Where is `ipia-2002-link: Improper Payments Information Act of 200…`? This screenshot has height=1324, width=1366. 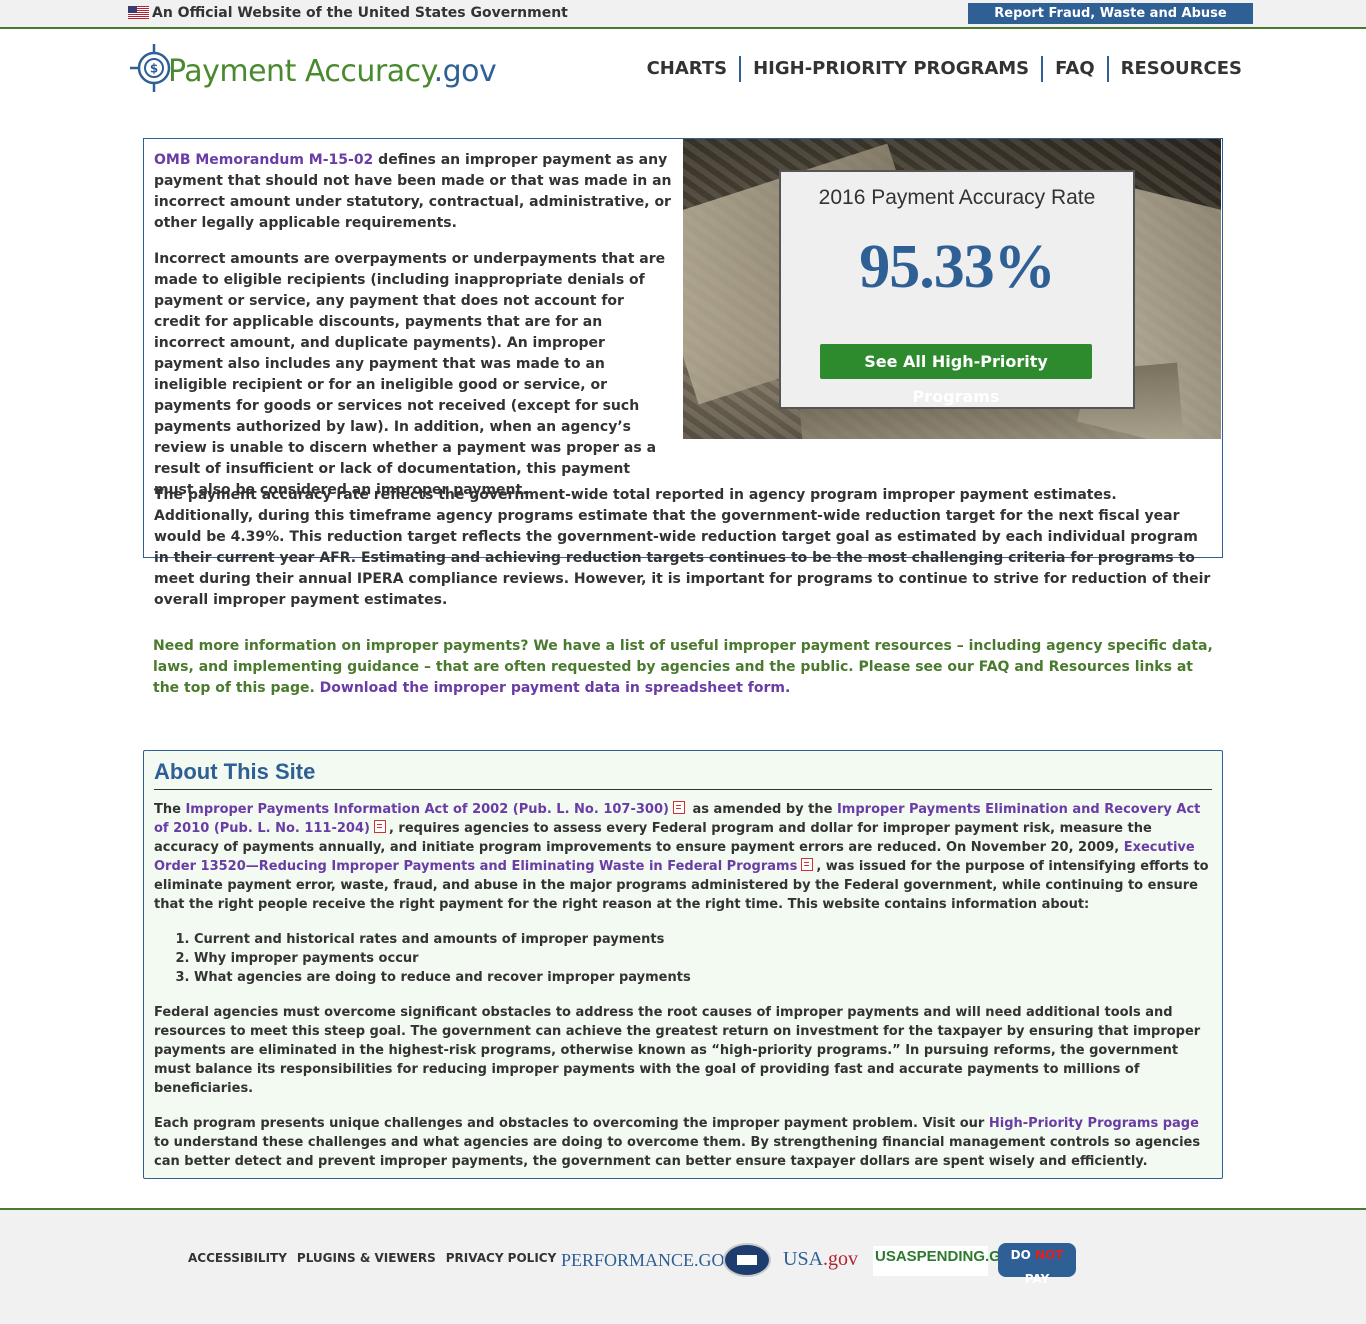 ipia-2002-link: Improper Payments Information Act of 200… is located at coordinates (426, 809).